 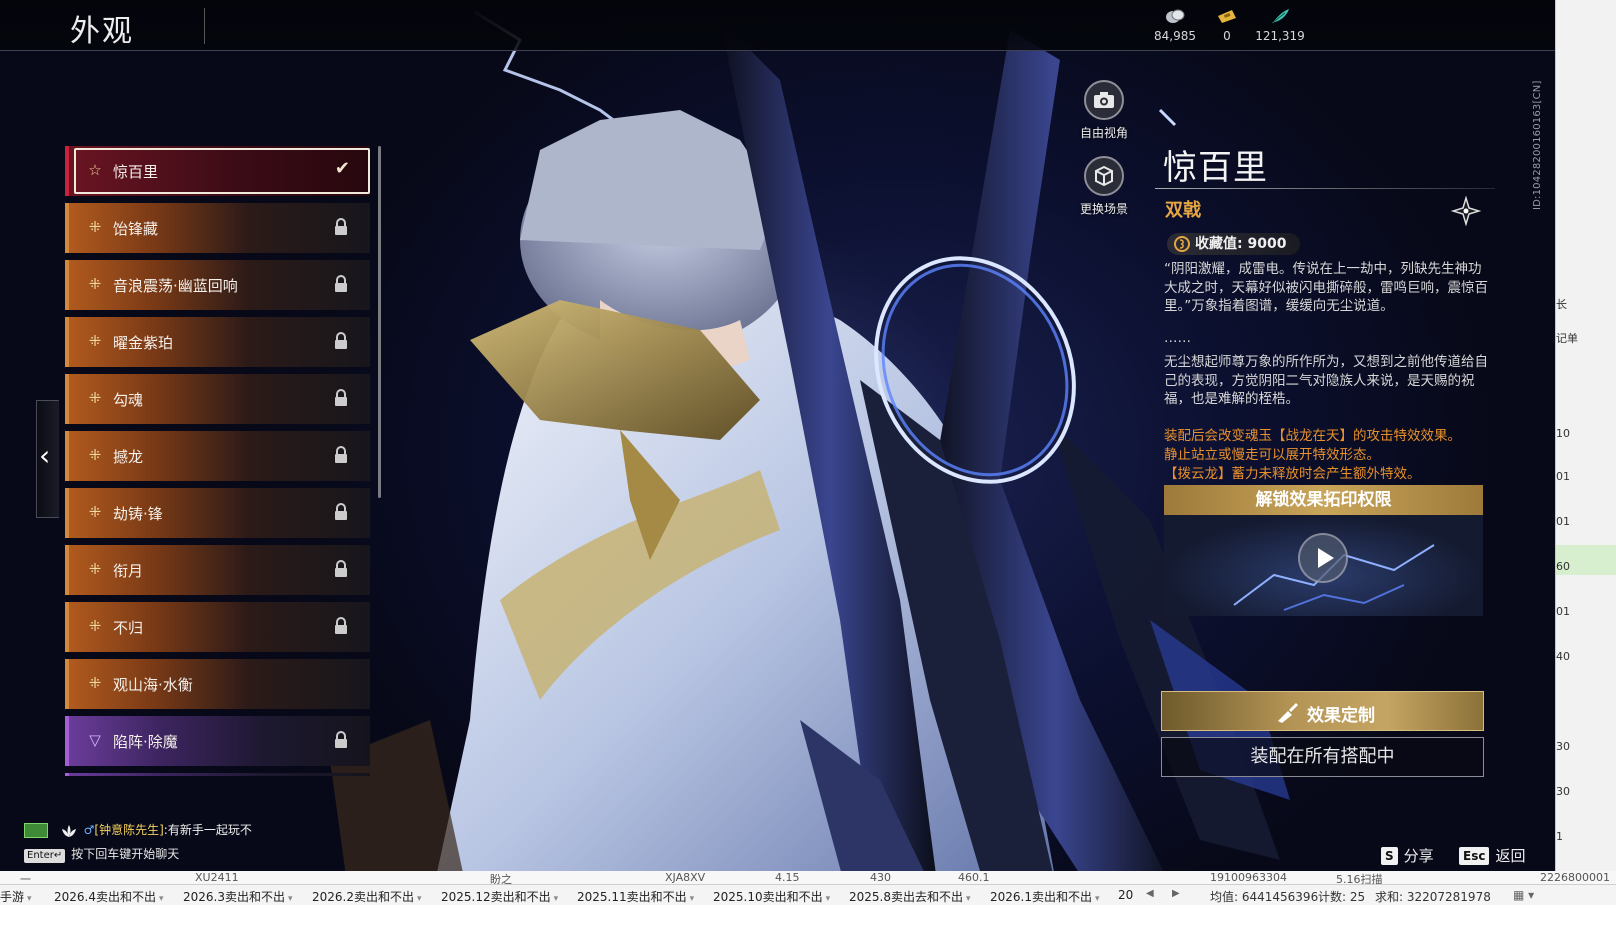 What do you see at coordinates (1176, 893) in the screenshot?
I see `tab-scroll-right-icon: ▶` at bounding box center [1176, 893].